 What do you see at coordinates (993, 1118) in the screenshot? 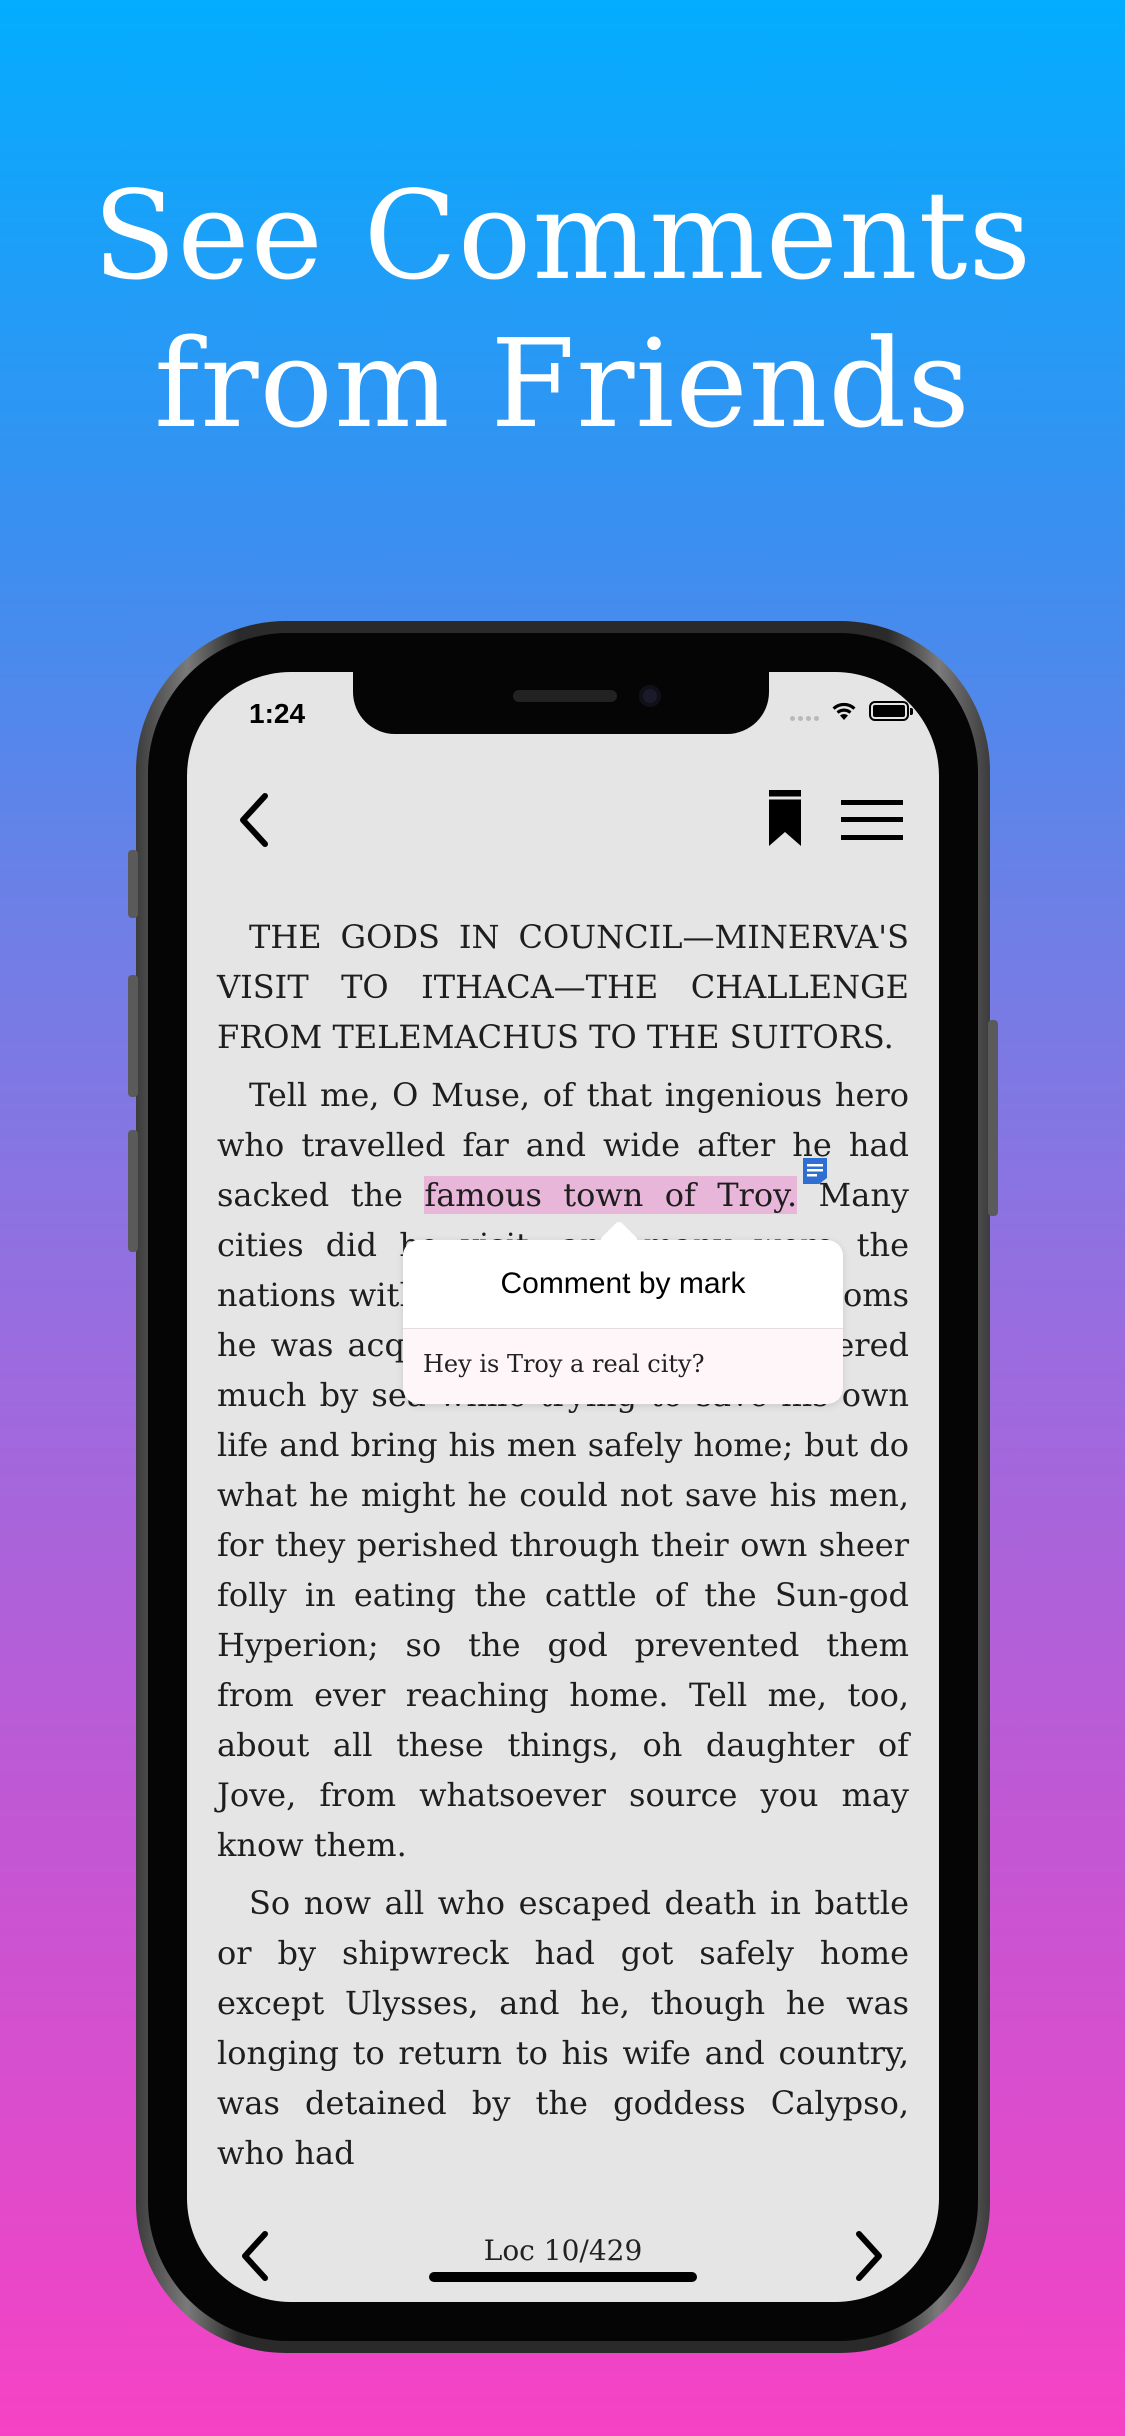
I see `power-button` at bounding box center [993, 1118].